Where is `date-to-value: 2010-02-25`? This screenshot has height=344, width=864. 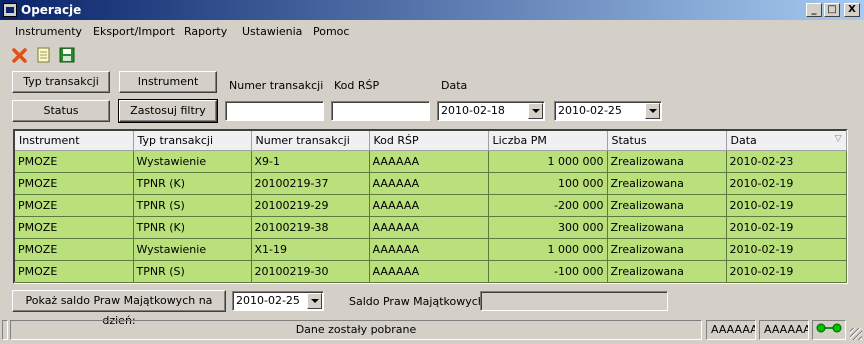
date-to-value: 2010-02-25 is located at coordinates (590, 110).